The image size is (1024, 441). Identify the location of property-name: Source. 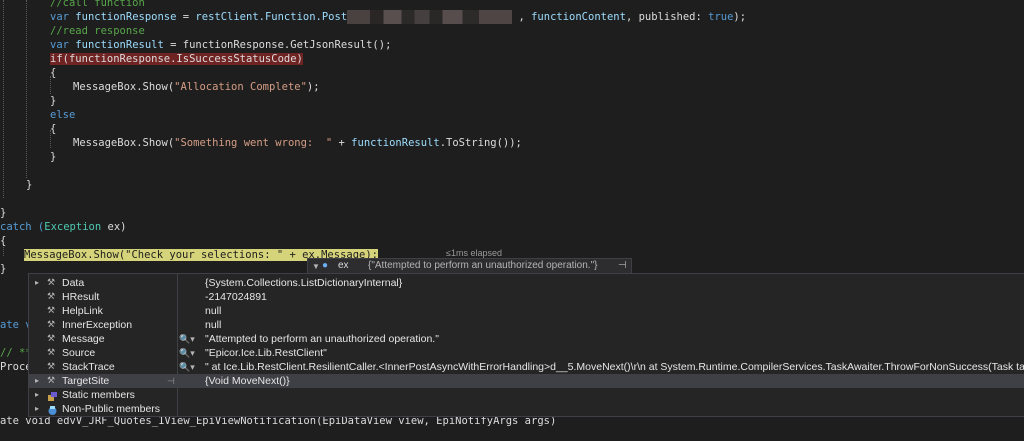
(79, 353).